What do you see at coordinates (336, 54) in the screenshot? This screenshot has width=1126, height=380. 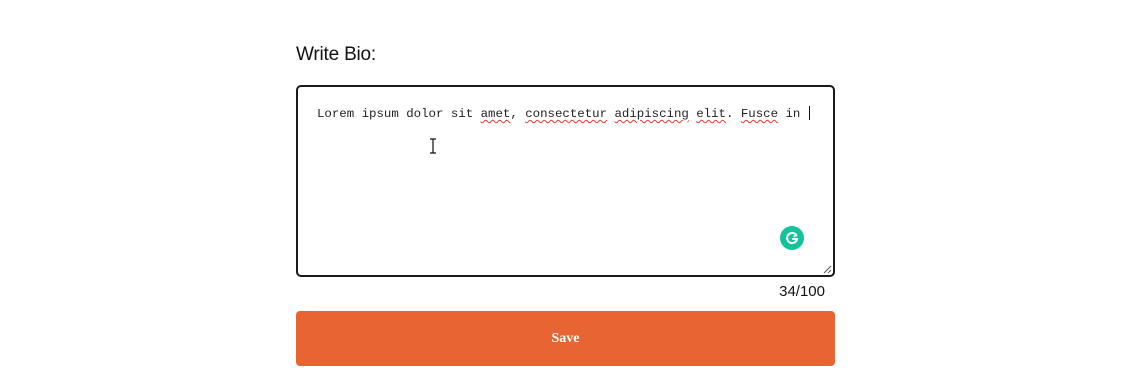 I see `bio-label: Write Bio:` at bounding box center [336, 54].